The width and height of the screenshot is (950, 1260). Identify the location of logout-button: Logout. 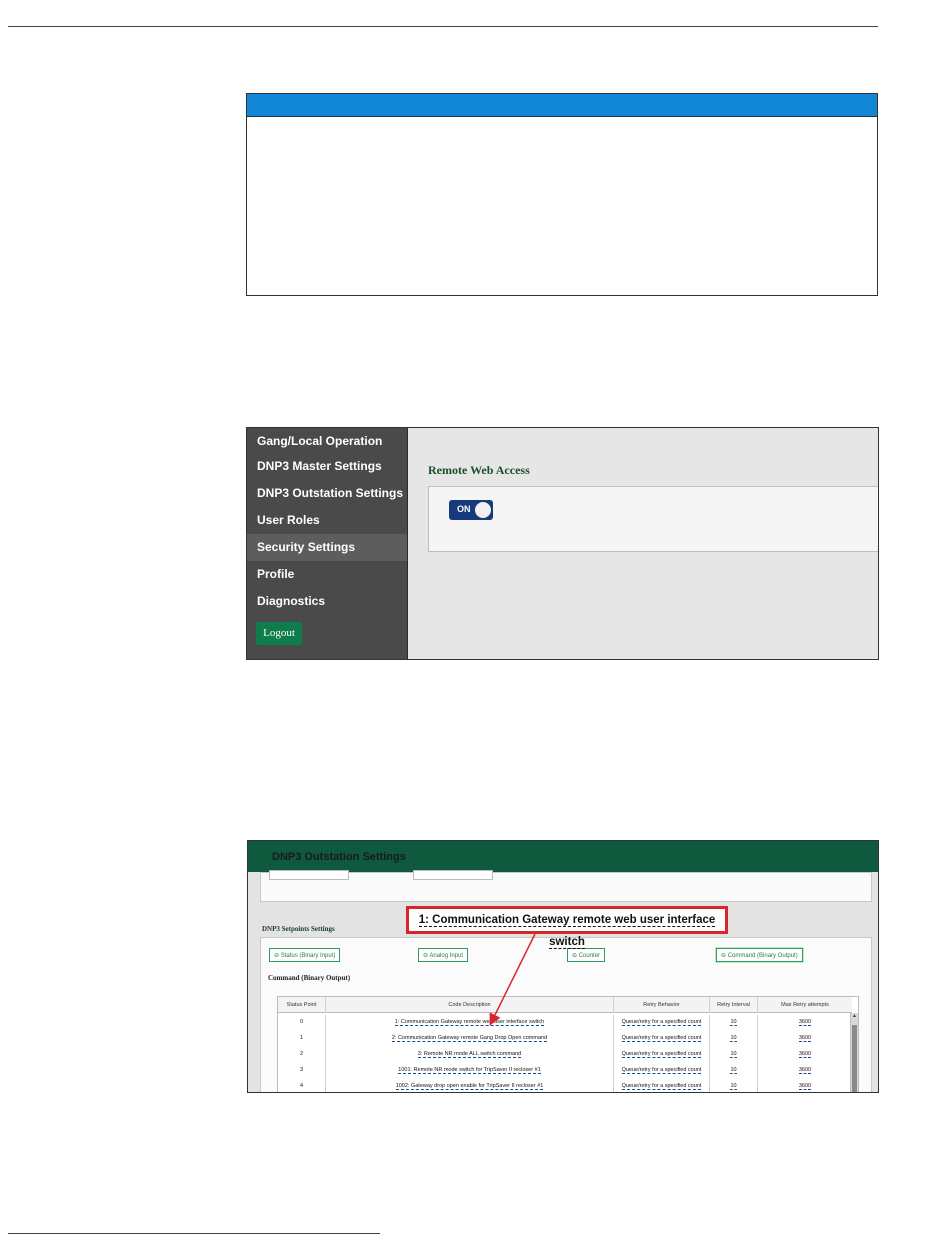
(279, 633).